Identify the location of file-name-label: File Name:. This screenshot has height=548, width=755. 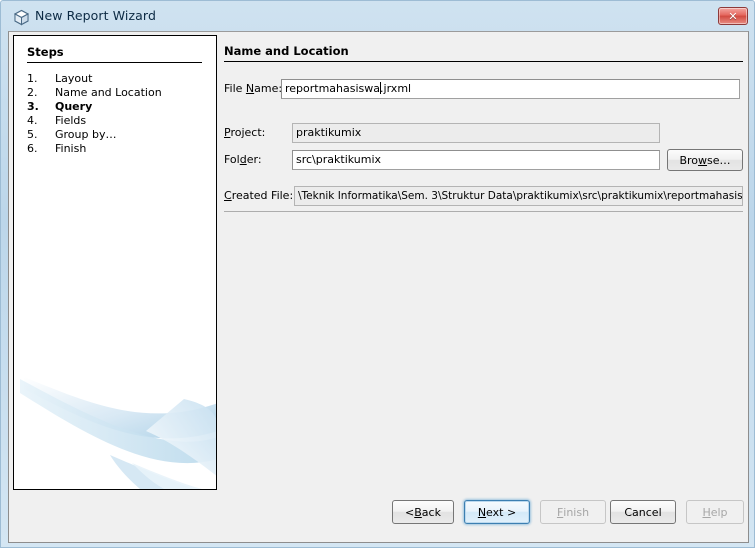
(253, 88).